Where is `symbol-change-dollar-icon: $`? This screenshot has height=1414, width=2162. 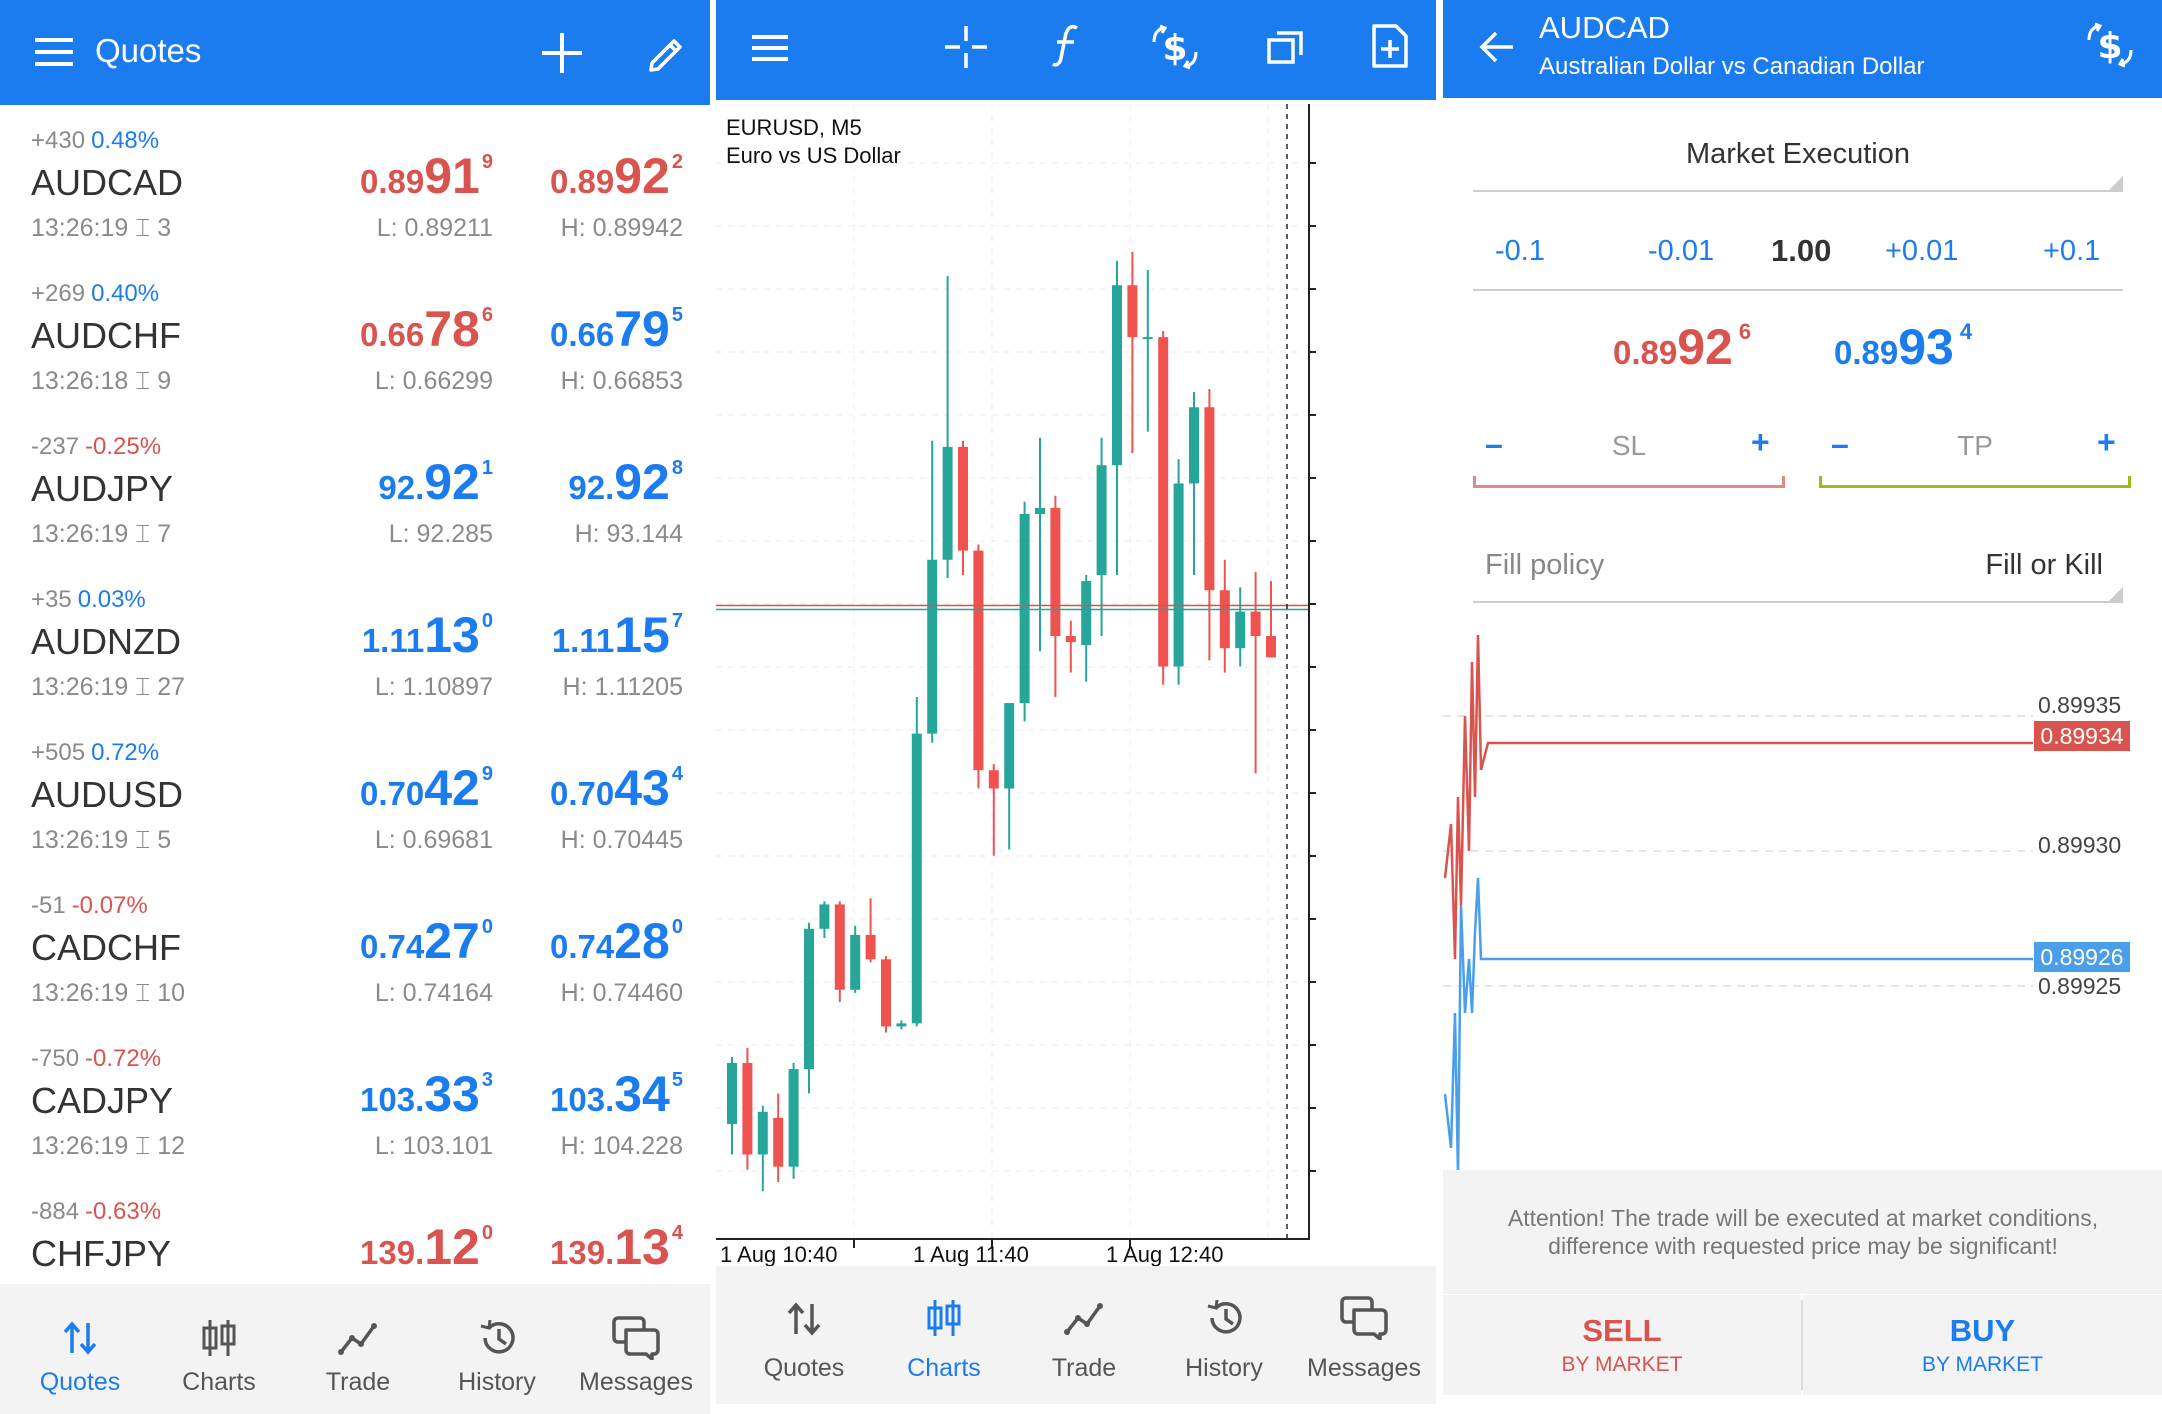 symbol-change-dollar-icon: $ is located at coordinates (2110, 45).